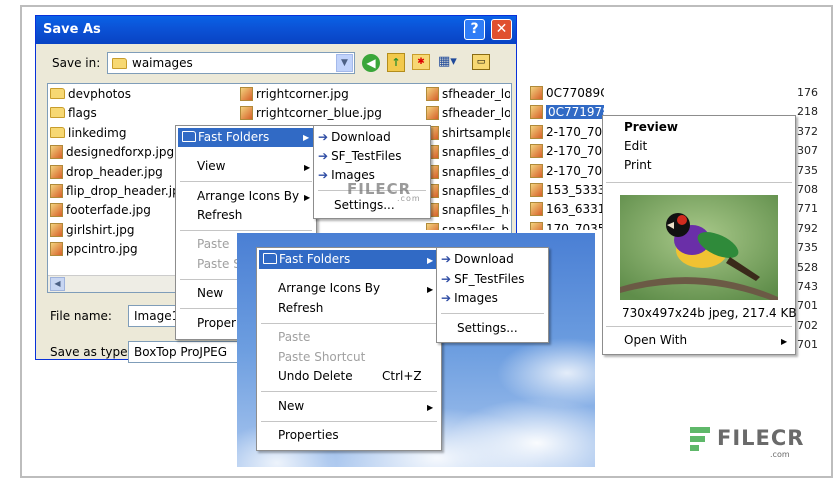 Image resolution: width=836 pixels, height=484 pixels. I want to click on file-list-item: rrightcorner_blue.jpg, so click(311, 113).